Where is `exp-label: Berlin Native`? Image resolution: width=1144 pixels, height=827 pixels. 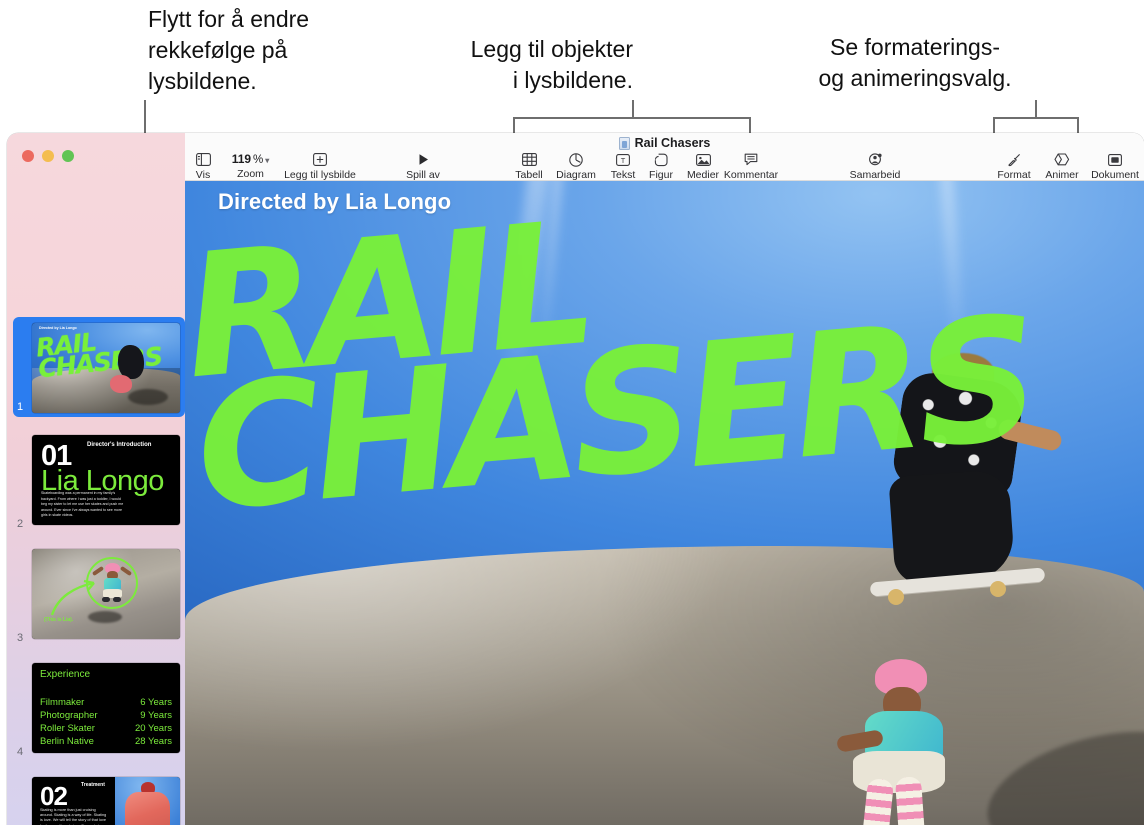 exp-label: Berlin Native is located at coordinates (67, 741).